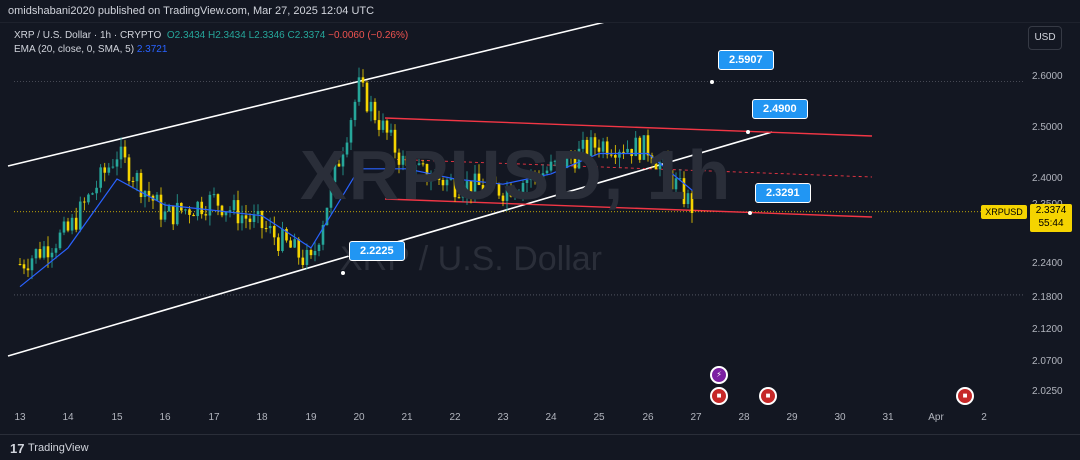 This screenshot has width=1080, height=460. Describe the element at coordinates (1047, 329) in the screenshot. I see `y-tick-label: 2.1200` at that location.